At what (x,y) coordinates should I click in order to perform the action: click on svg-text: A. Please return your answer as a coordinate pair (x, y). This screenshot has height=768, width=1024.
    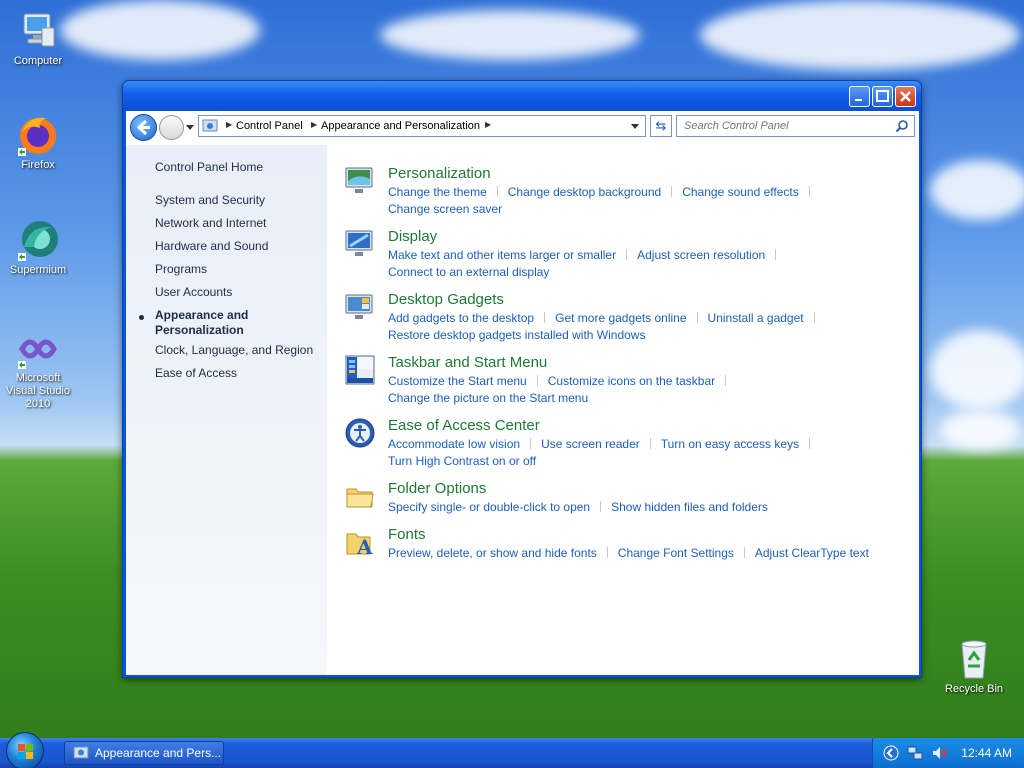
    Looking at the image, I should click on (364, 546).